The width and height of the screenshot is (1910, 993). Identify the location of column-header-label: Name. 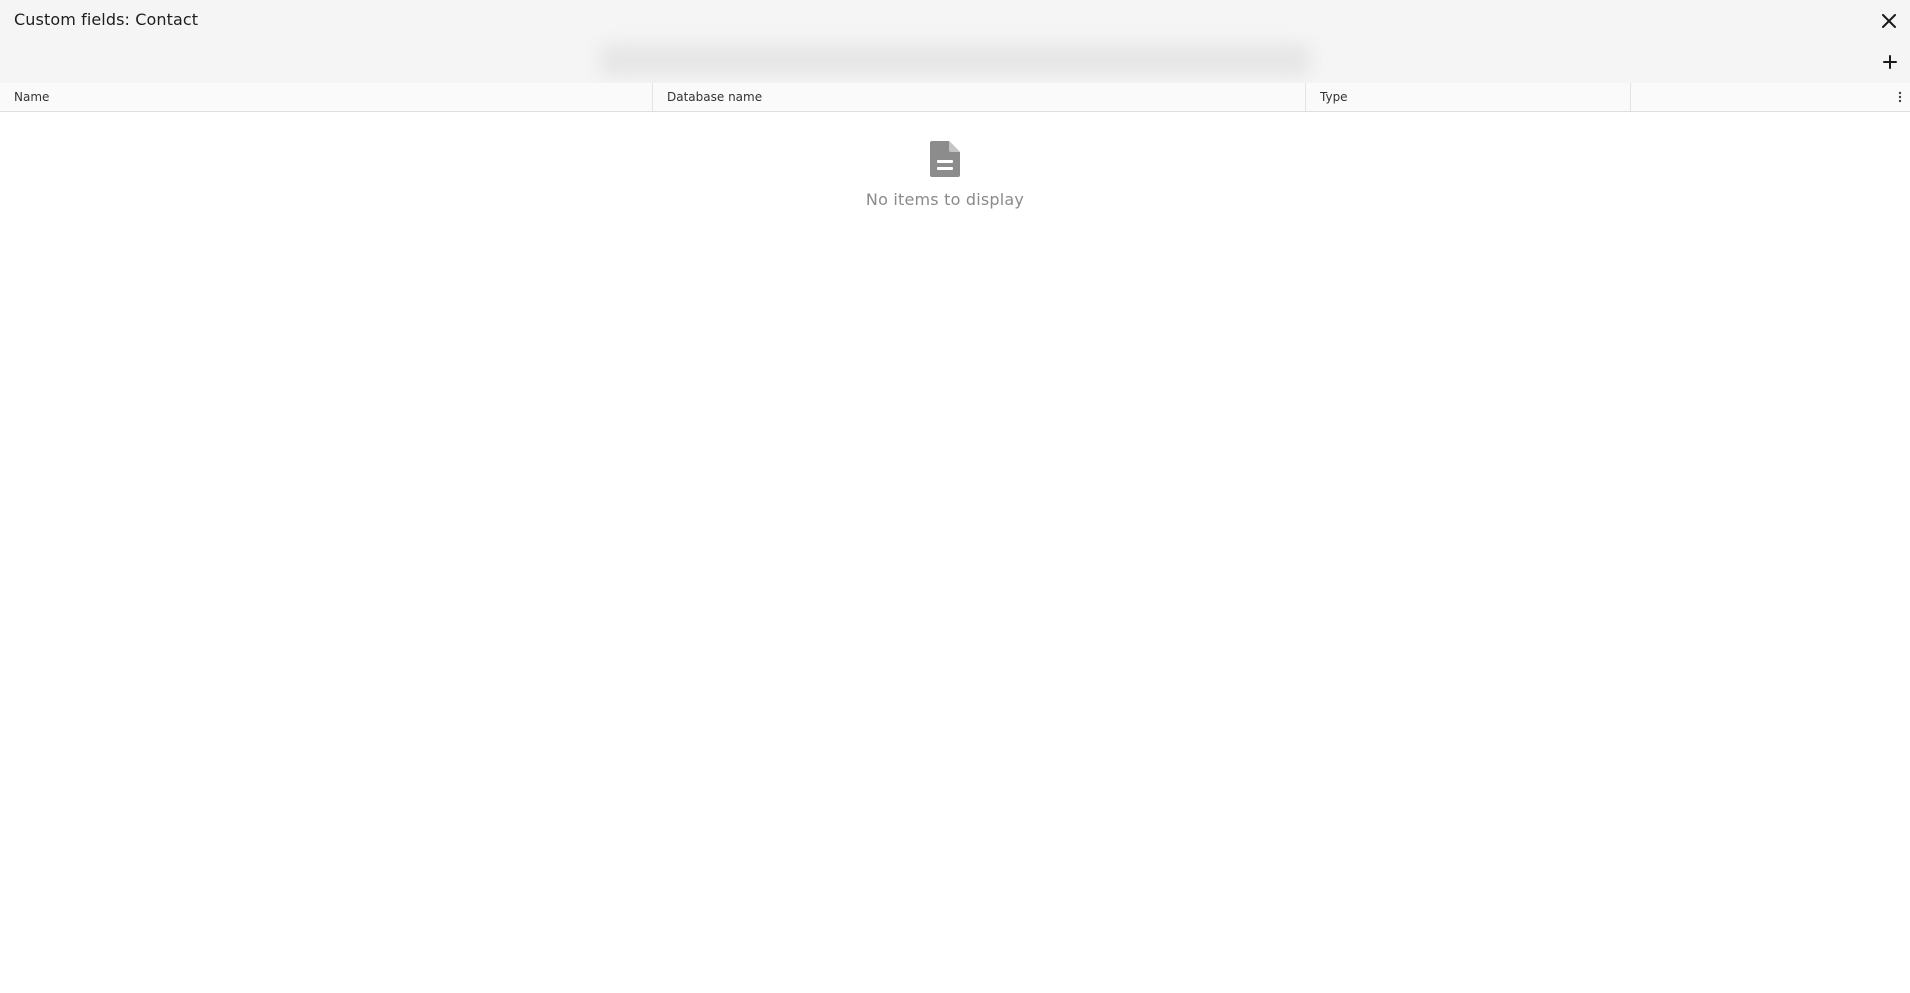
(32, 97).